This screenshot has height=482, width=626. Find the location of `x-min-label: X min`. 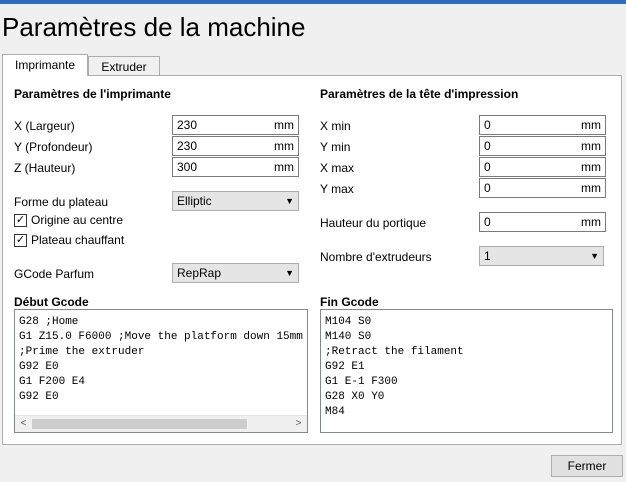

x-min-label: X min is located at coordinates (335, 126).